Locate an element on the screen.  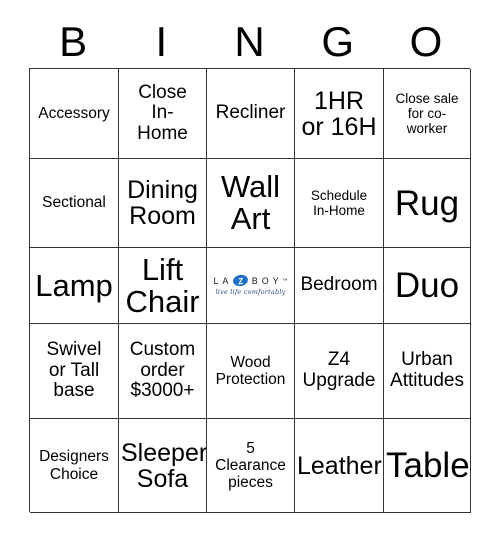
bingo-cell-label: 5 Clearance pieces is located at coordinates (250, 465).